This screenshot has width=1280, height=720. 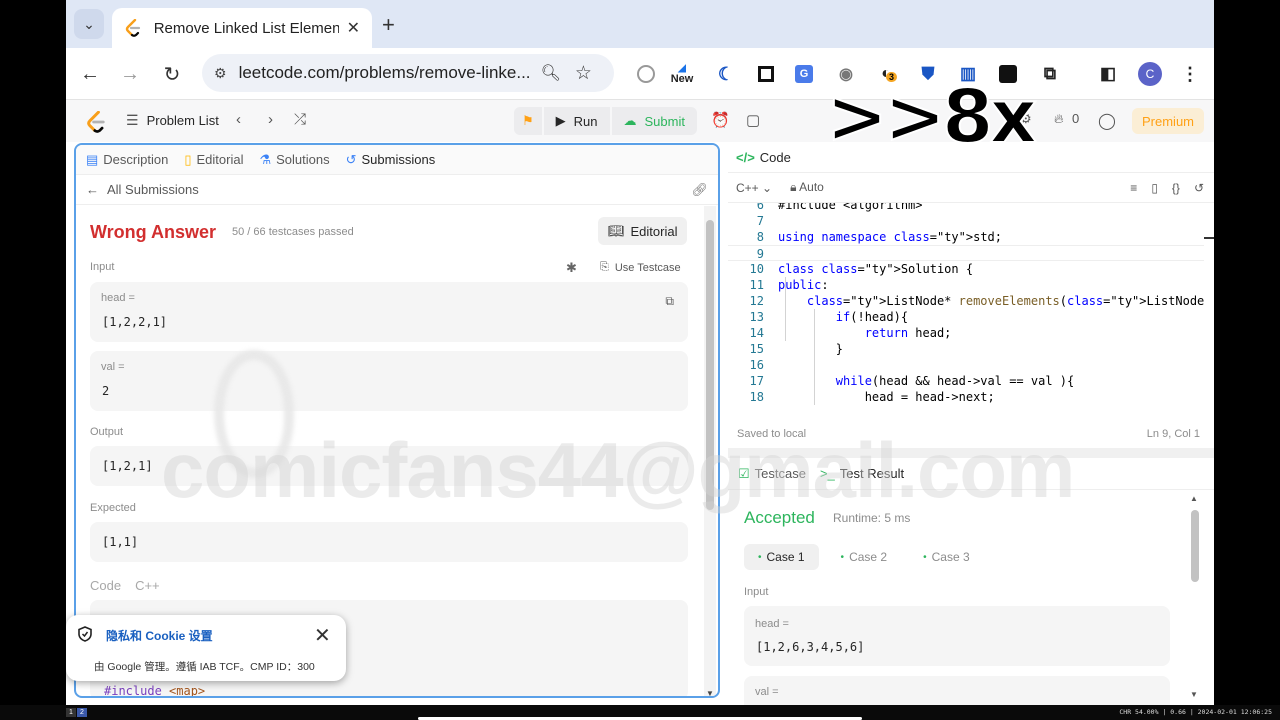 What do you see at coordinates (682, 74) in the screenshot?
I see `extension-new-icon: ◢ New` at bounding box center [682, 74].